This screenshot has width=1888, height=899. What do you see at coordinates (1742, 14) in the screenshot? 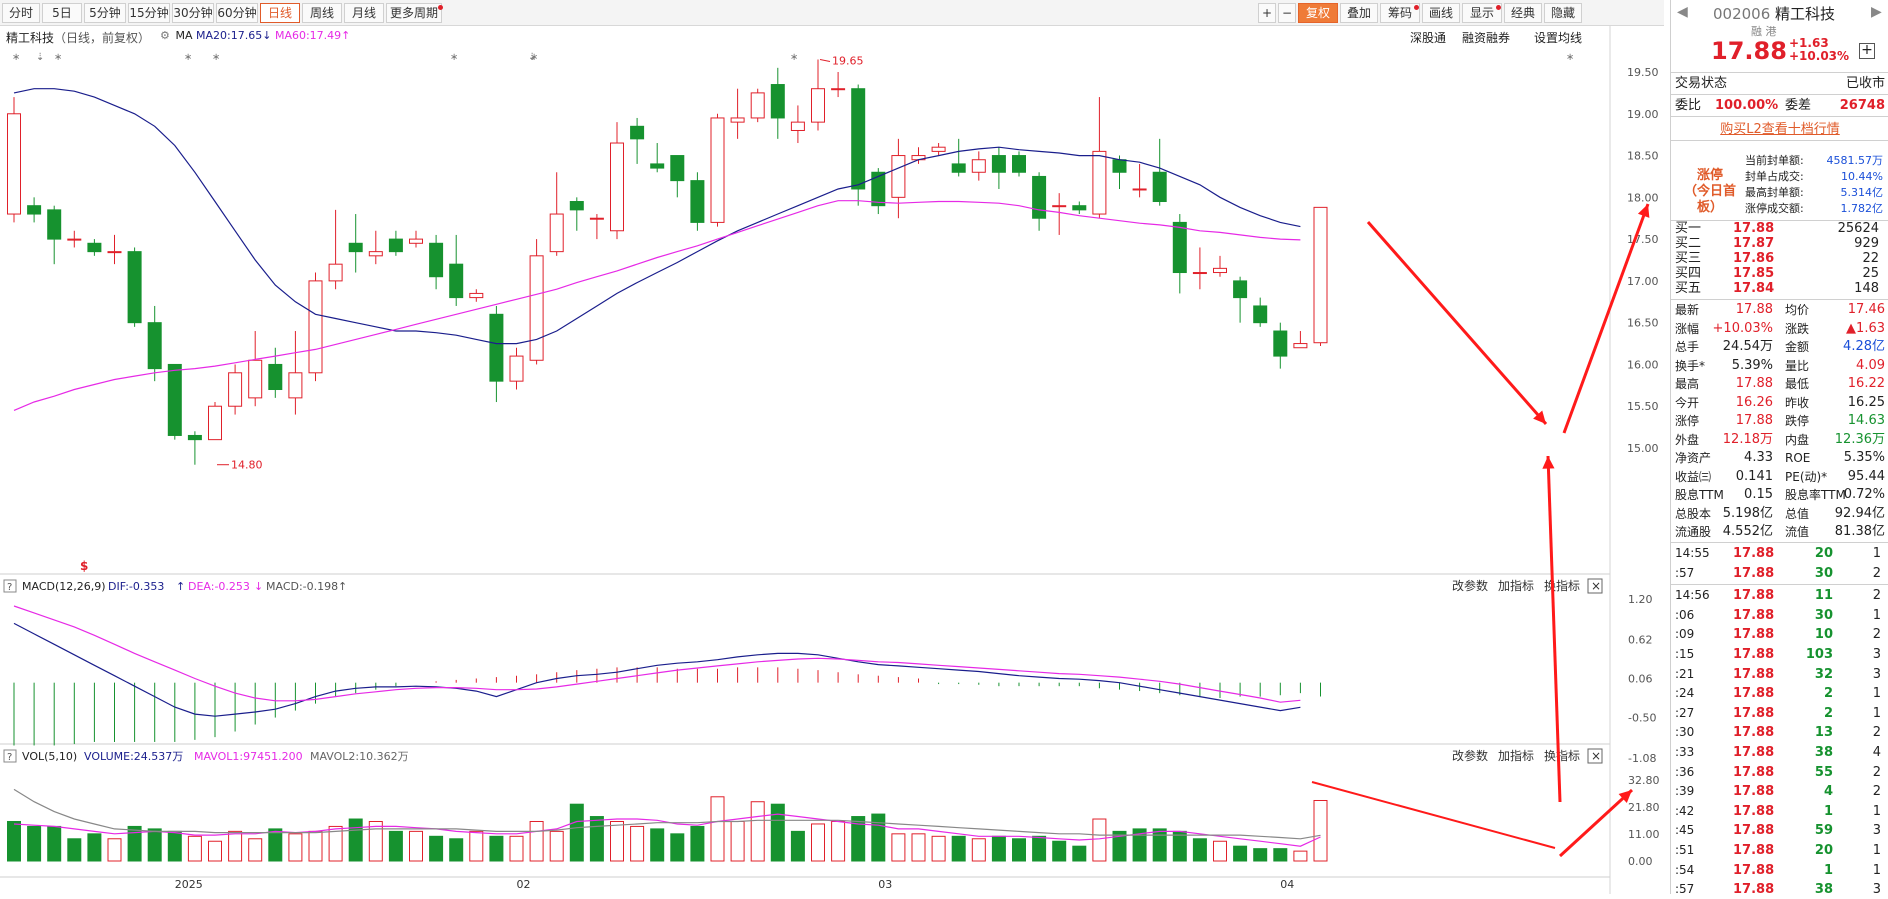
I see `stock-code: 002006` at bounding box center [1742, 14].